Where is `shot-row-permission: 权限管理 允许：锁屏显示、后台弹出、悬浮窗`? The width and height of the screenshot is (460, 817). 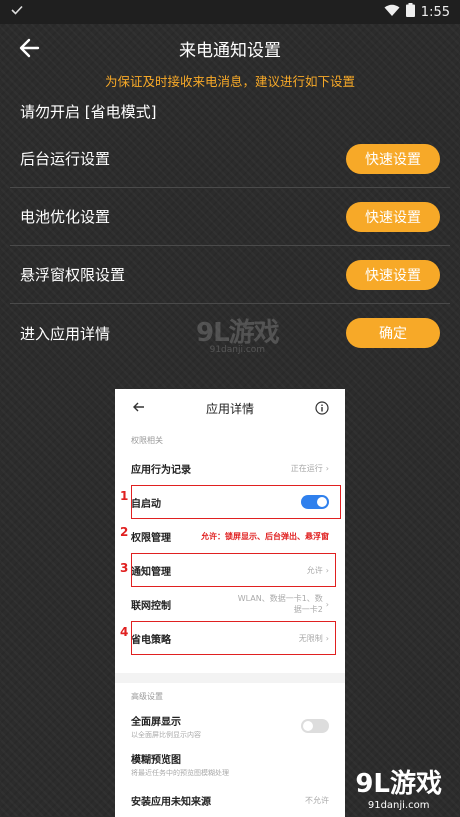 shot-row-permission: 权限管理 允许：锁屏显示、后台弹出、悬浮窗 is located at coordinates (230, 536).